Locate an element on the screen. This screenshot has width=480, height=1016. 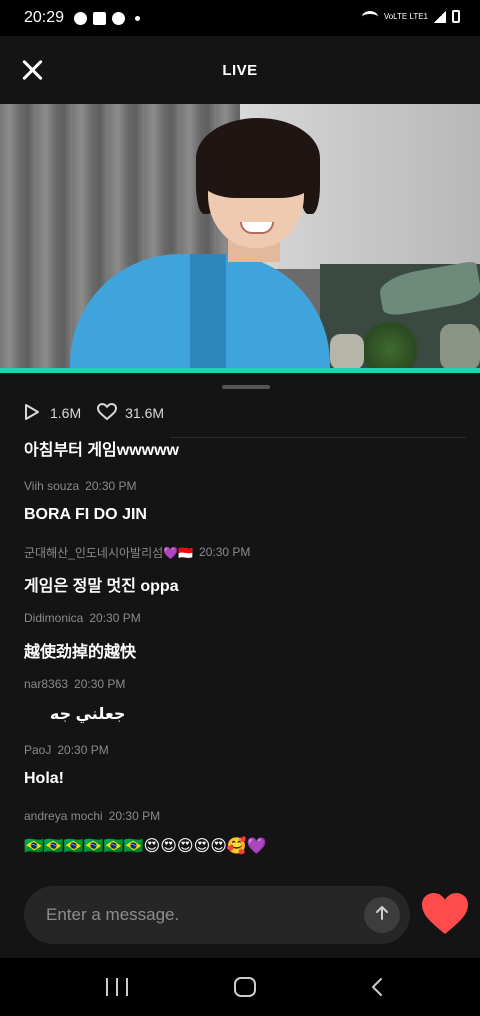
divider is located at coordinates (318, 437).